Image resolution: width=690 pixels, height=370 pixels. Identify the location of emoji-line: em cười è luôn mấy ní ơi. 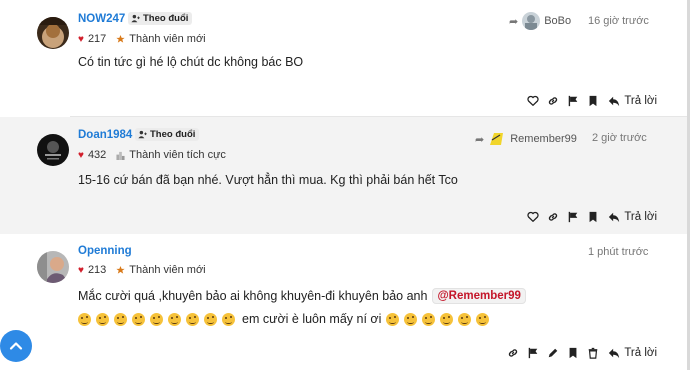
(286, 319).